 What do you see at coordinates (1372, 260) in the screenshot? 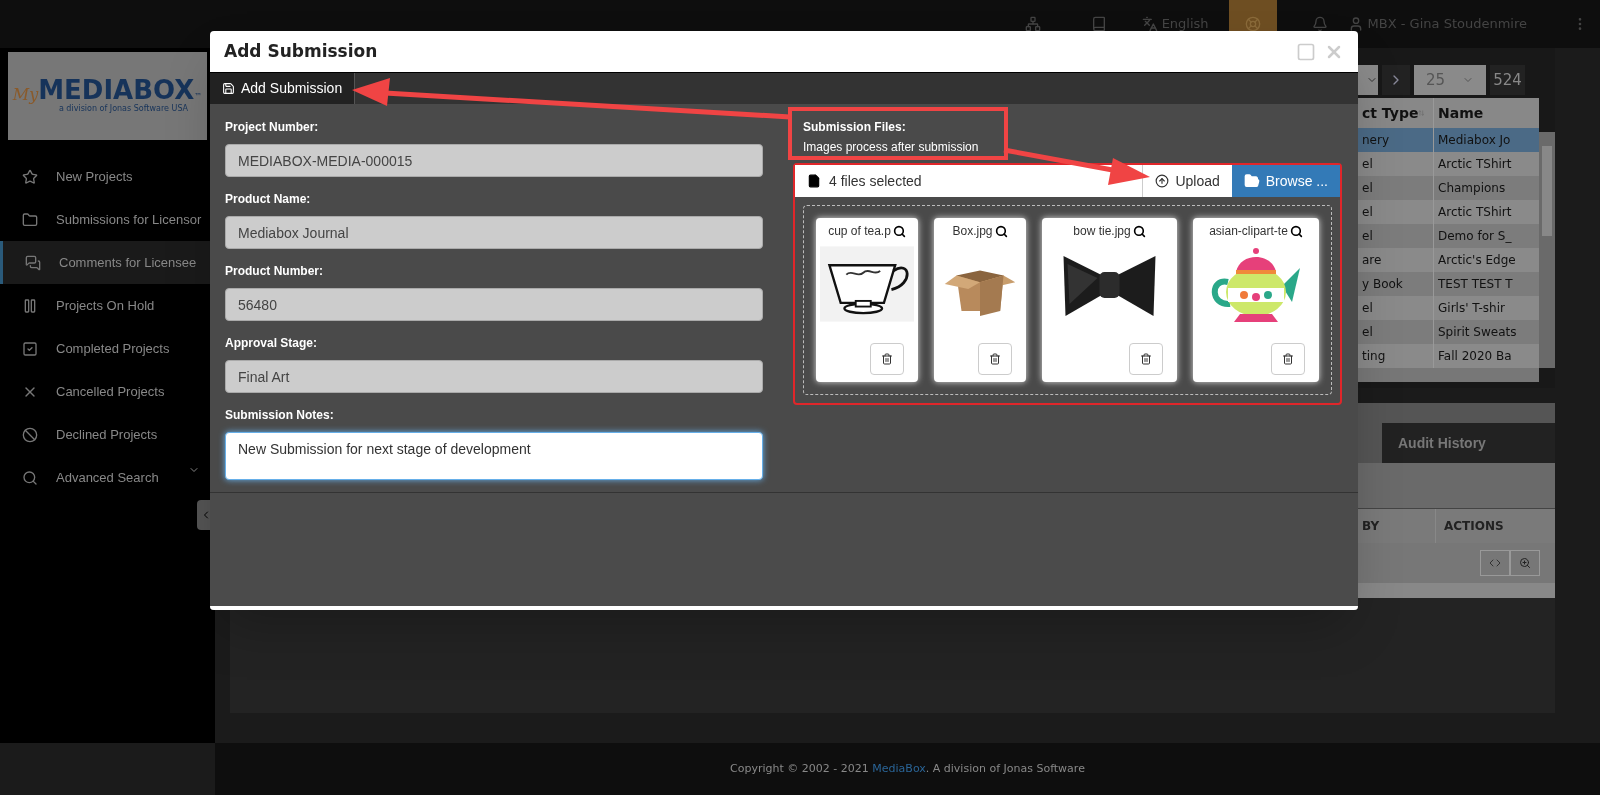
I see `table-cell-text: are` at bounding box center [1372, 260].